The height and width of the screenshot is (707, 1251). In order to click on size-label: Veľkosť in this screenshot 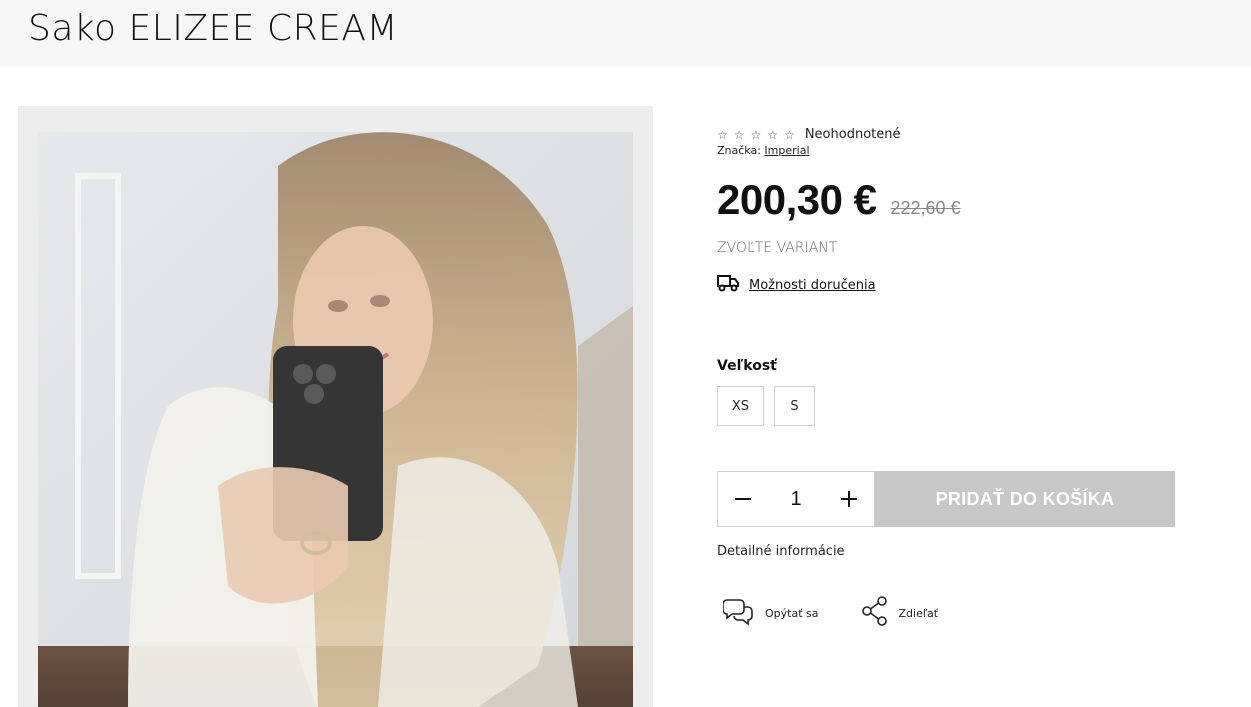, I will do `click(747, 366)`.